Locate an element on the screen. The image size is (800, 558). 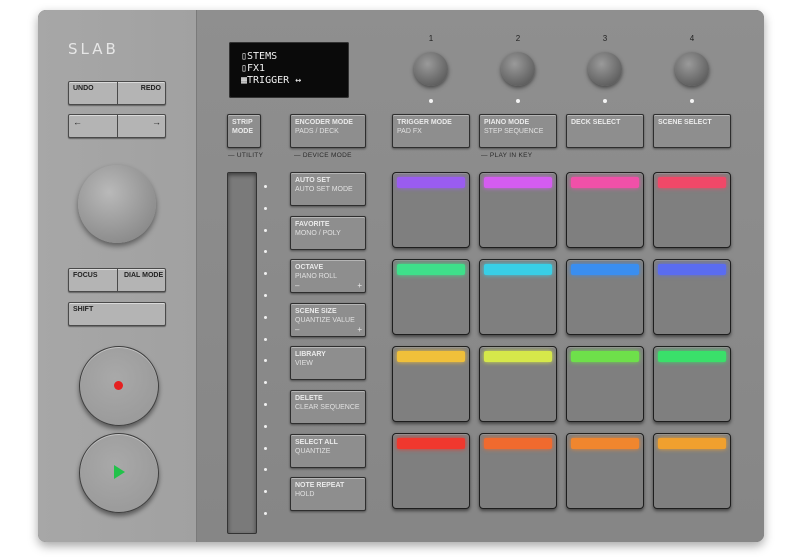
shift-button: SHIFT is located at coordinates (117, 314).